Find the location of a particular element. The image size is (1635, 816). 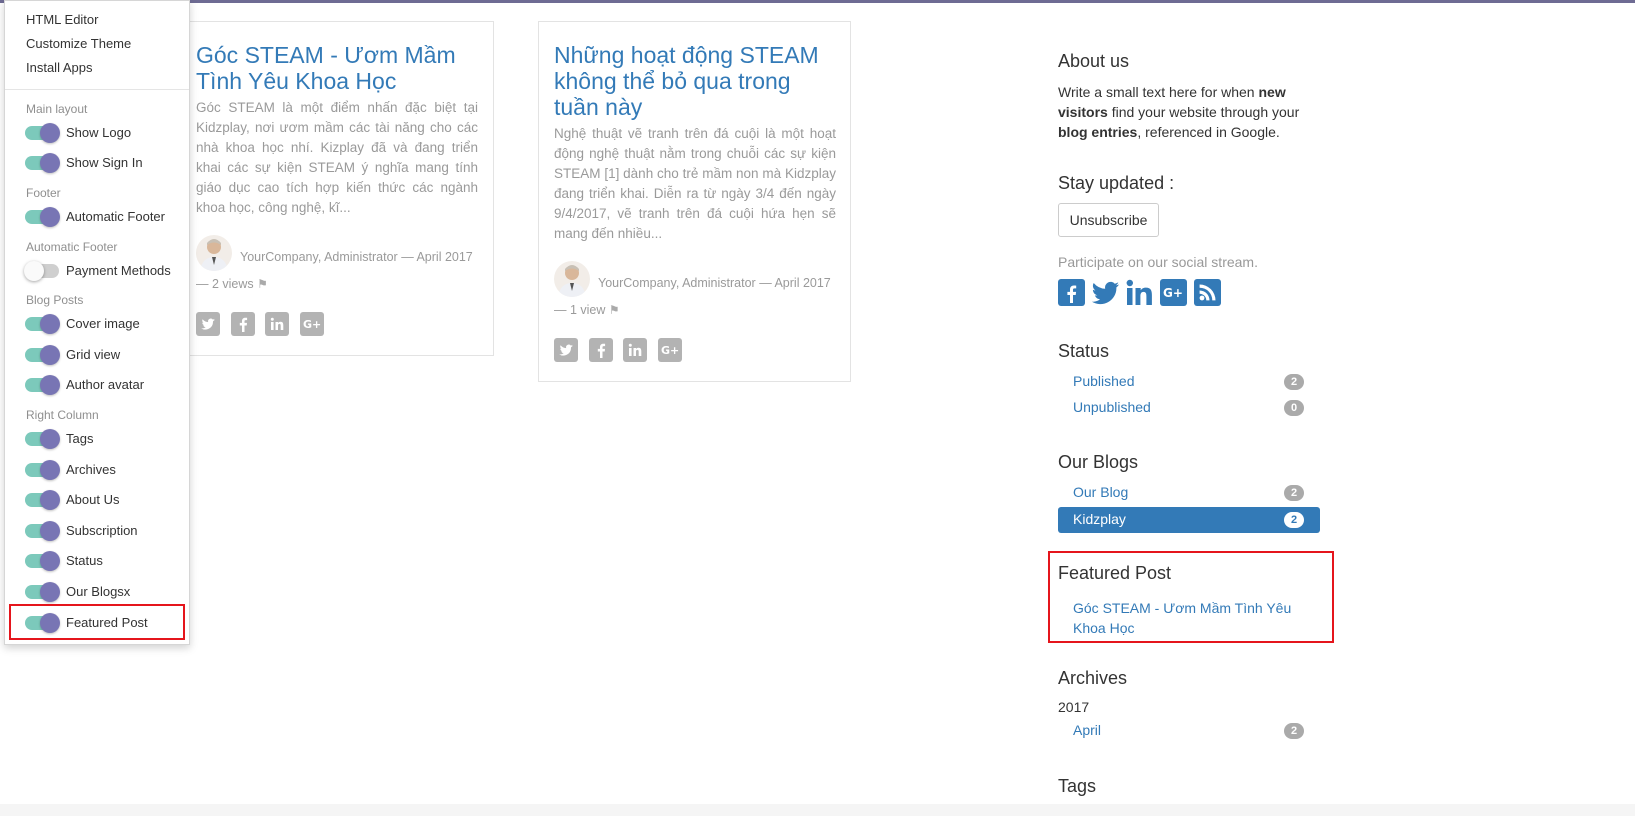

tags-heading: Tags is located at coordinates (1077, 786).